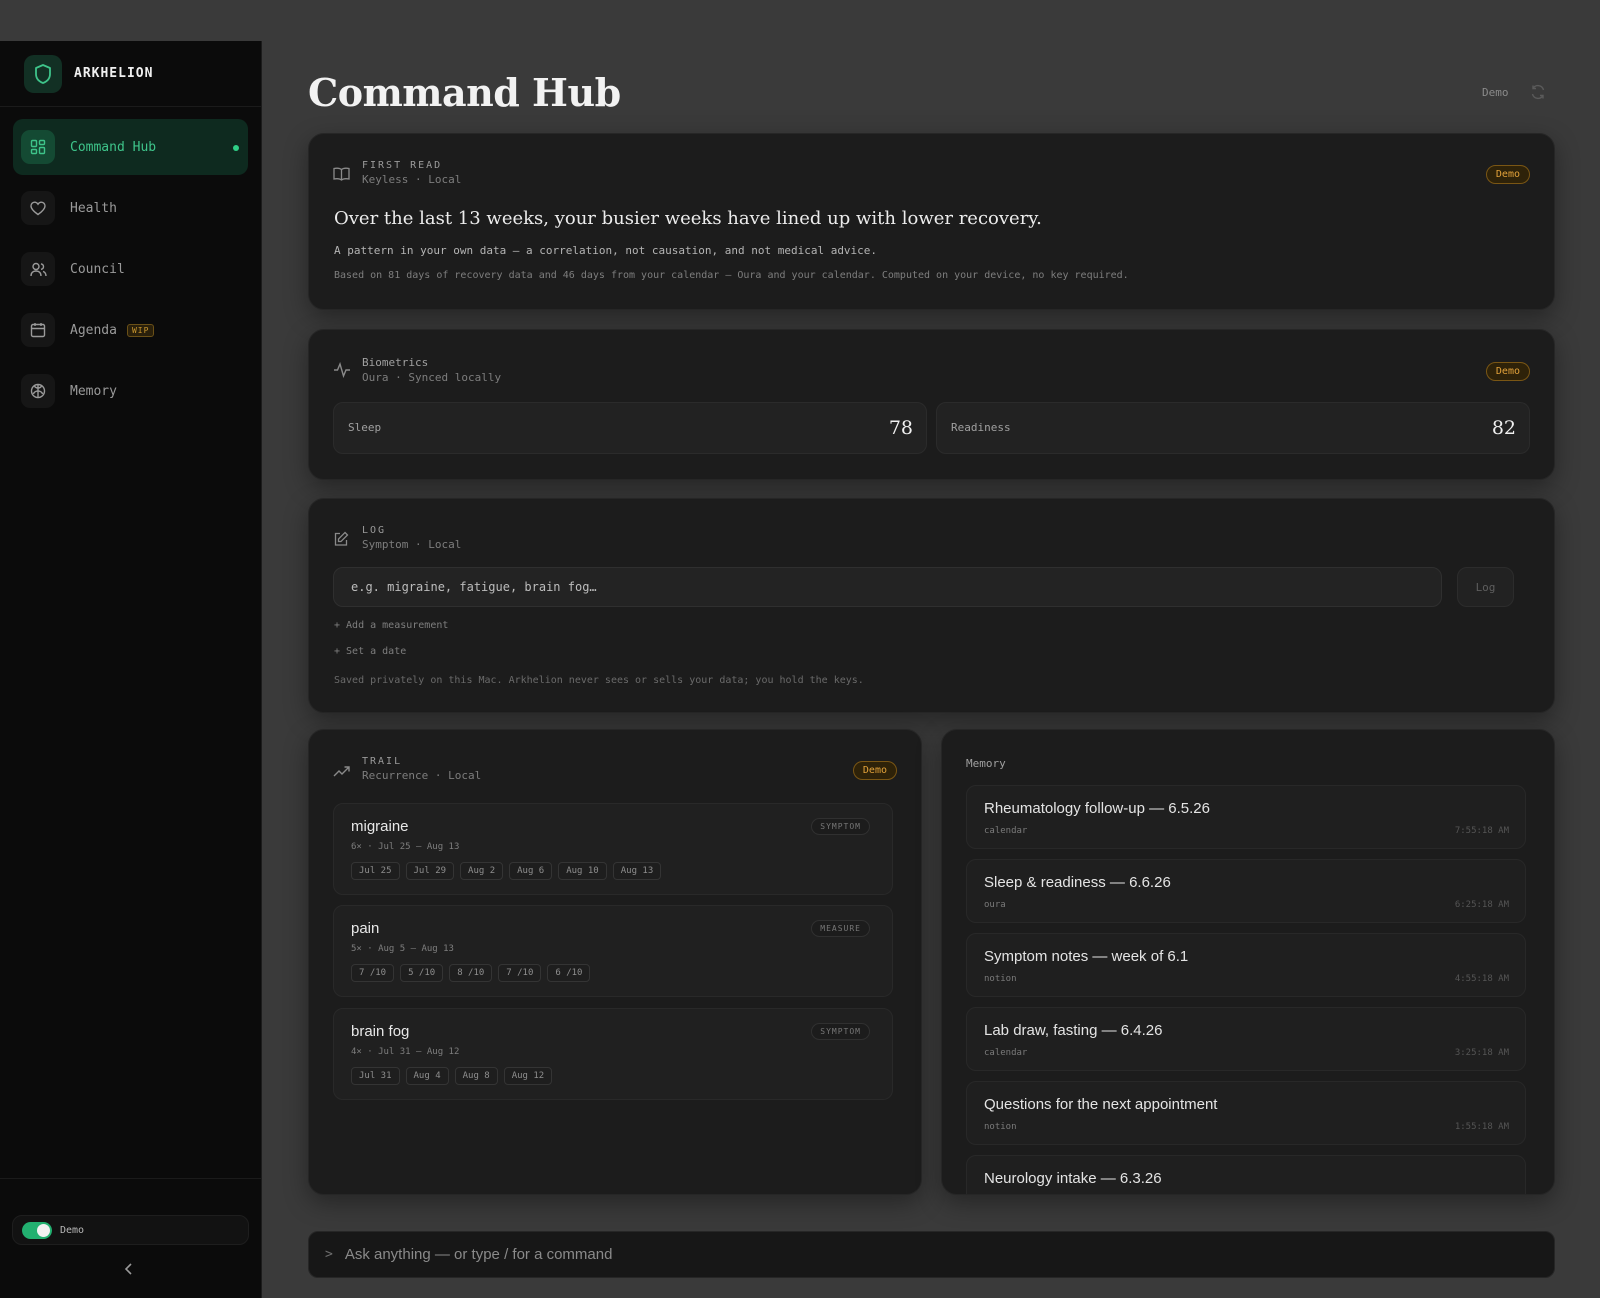  What do you see at coordinates (1101, 1104) in the screenshot?
I see `memory-title: Questions for the next appointment` at bounding box center [1101, 1104].